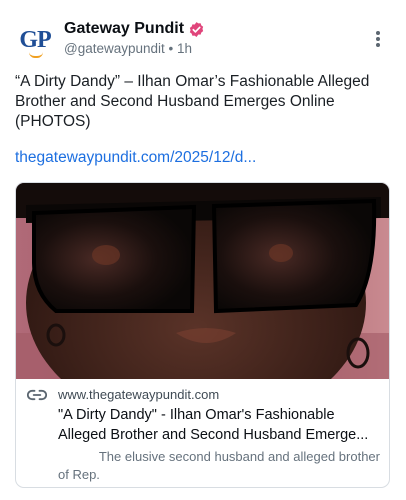 The image size is (406, 500). Describe the element at coordinates (114, 48) in the screenshot. I see `author-handle: @gatewaypundit` at that location.